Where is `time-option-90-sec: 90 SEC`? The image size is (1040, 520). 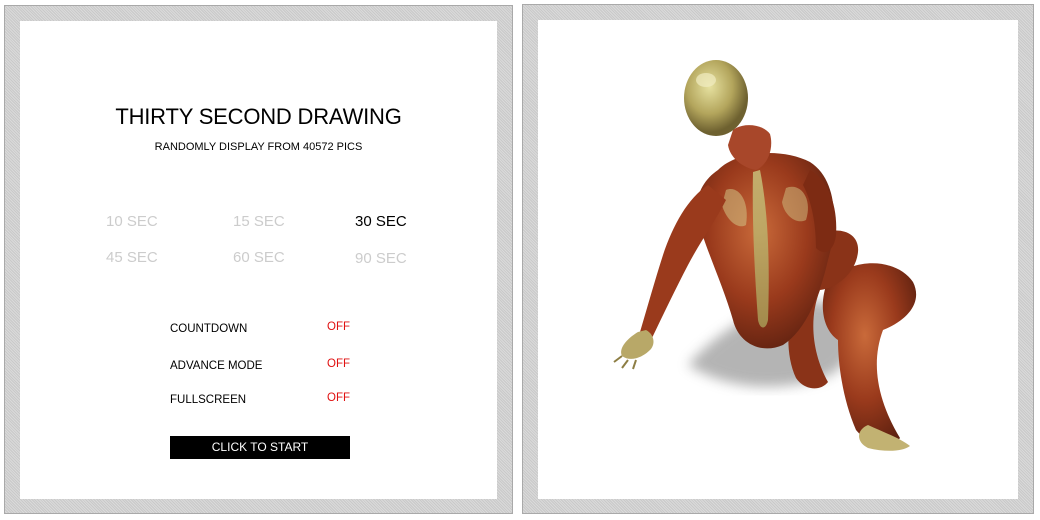 time-option-90-sec: 90 SEC is located at coordinates (381, 258).